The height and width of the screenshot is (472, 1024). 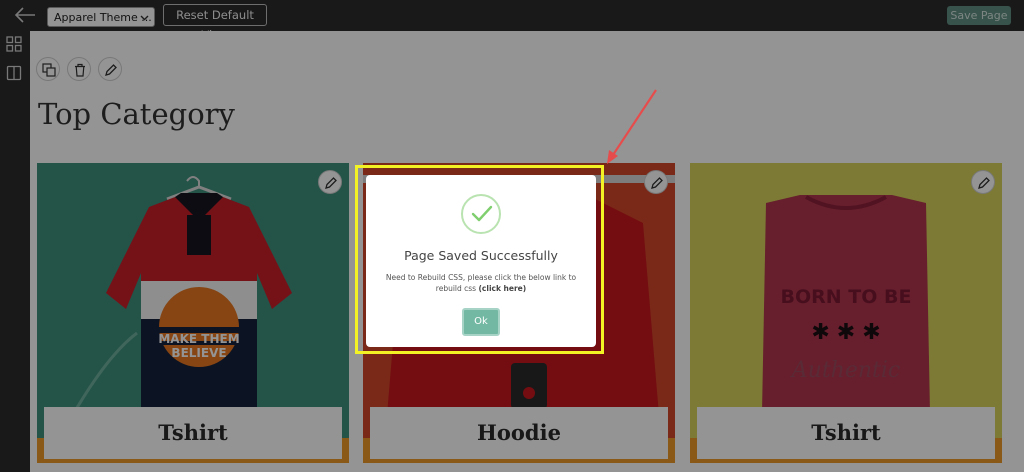 I want to click on dialog-title: Page Saved Successfully, so click(x=481, y=255).